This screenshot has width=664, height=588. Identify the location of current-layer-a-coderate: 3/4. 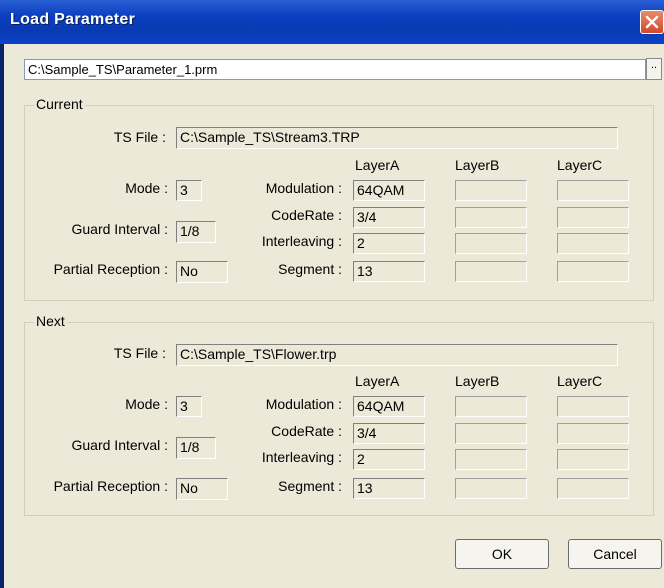
(389, 217).